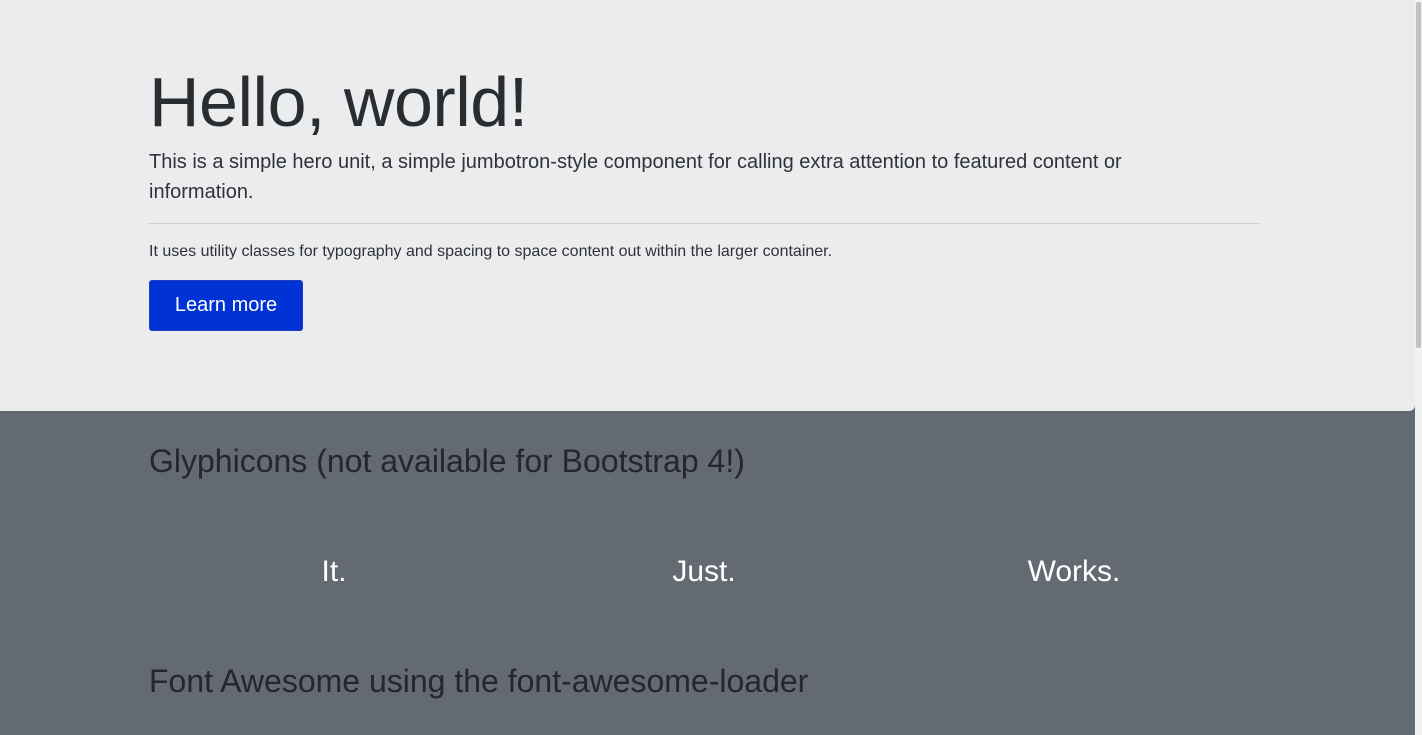 Image resolution: width=1422 pixels, height=735 pixels. What do you see at coordinates (334, 571) in the screenshot?
I see `word-it: It.` at bounding box center [334, 571].